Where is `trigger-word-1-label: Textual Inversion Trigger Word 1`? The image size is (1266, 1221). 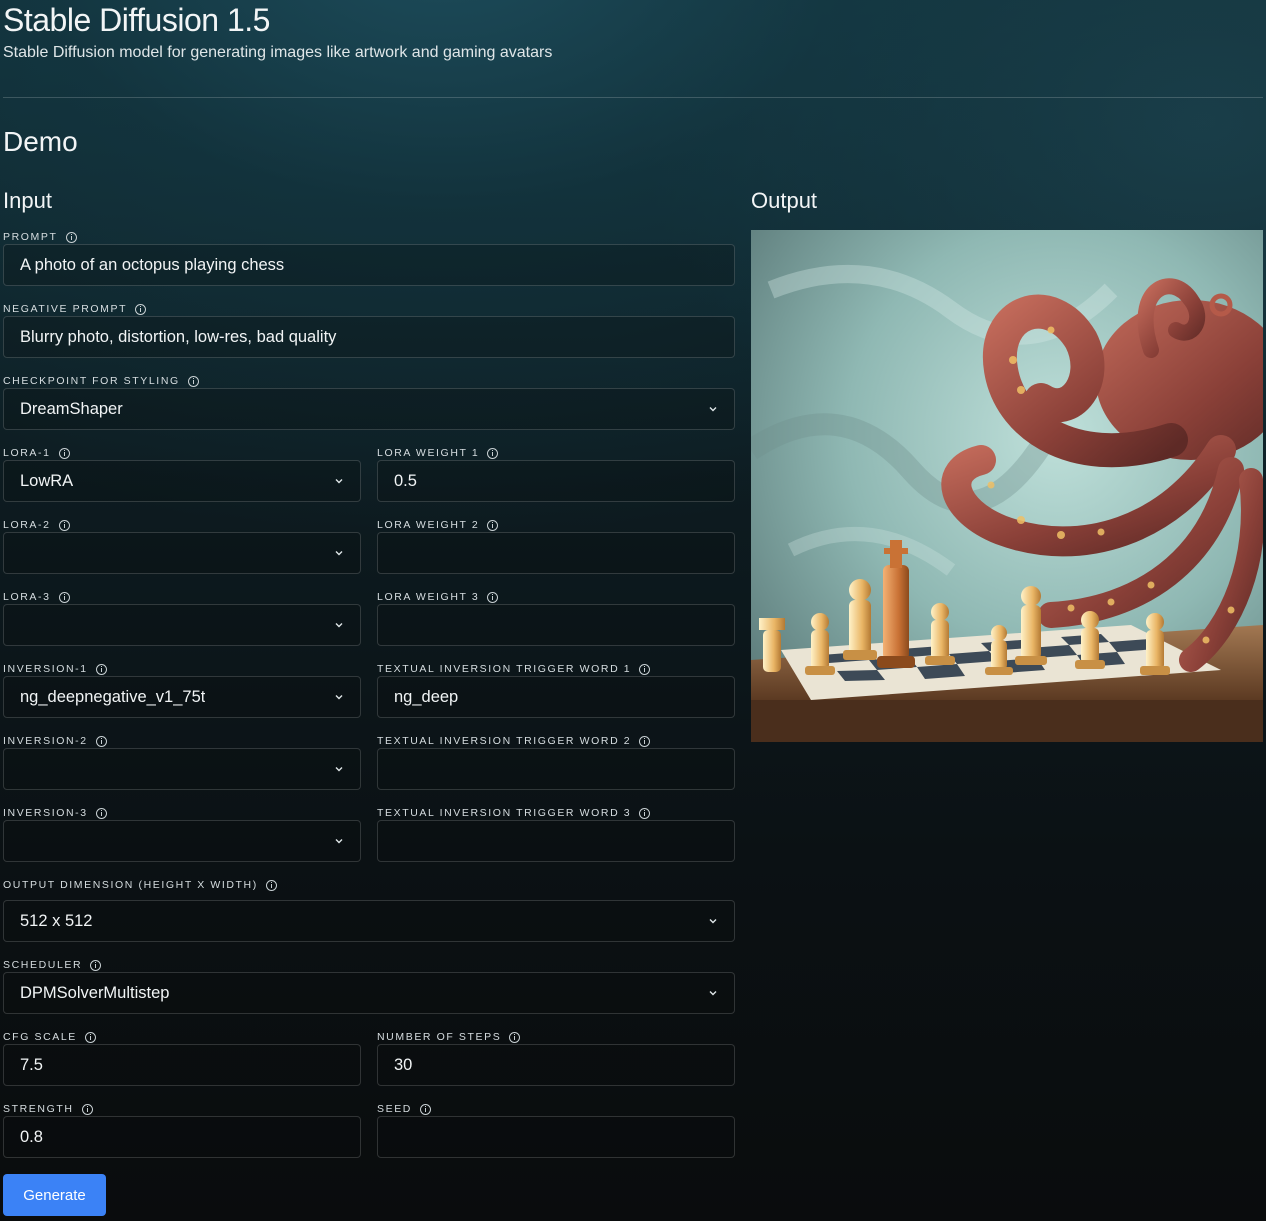
trigger-word-1-label: Textual Inversion Trigger Word 1 is located at coordinates (514, 669).